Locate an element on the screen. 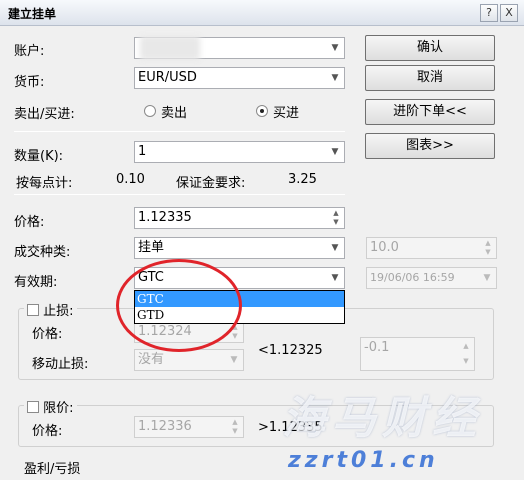 The width and height of the screenshot is (524, 480). redacted-account-mask is located at coordinates (170, 48).